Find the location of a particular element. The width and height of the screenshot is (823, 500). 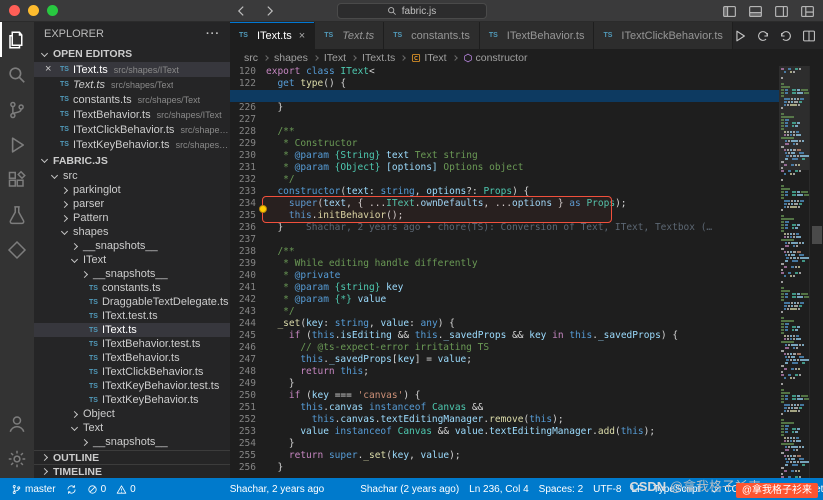

tree-item-ITextBehavior.ts: TS ITextBehavior.ts is located at coordinates (132, 358).